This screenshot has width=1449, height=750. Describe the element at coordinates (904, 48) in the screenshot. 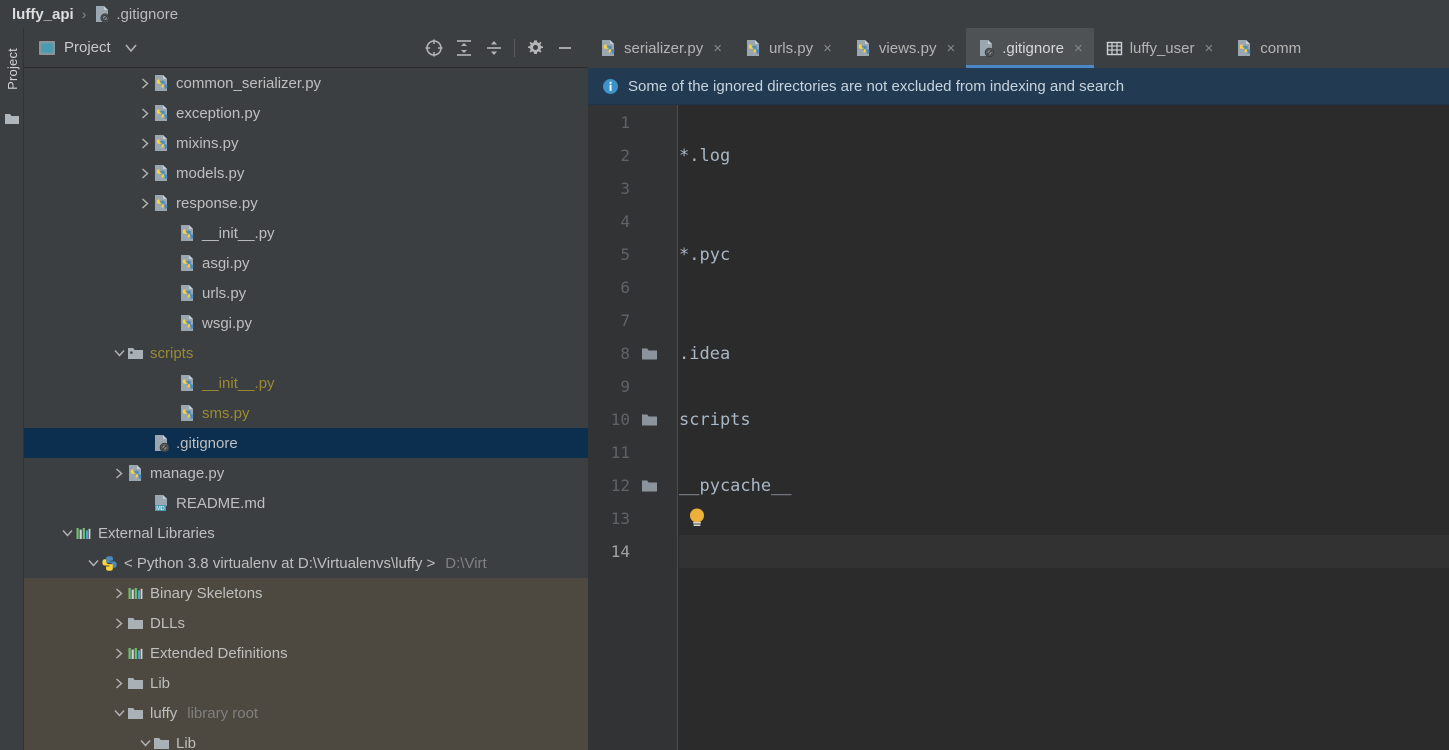

I see `editor-tab: views.py ×` at that location.